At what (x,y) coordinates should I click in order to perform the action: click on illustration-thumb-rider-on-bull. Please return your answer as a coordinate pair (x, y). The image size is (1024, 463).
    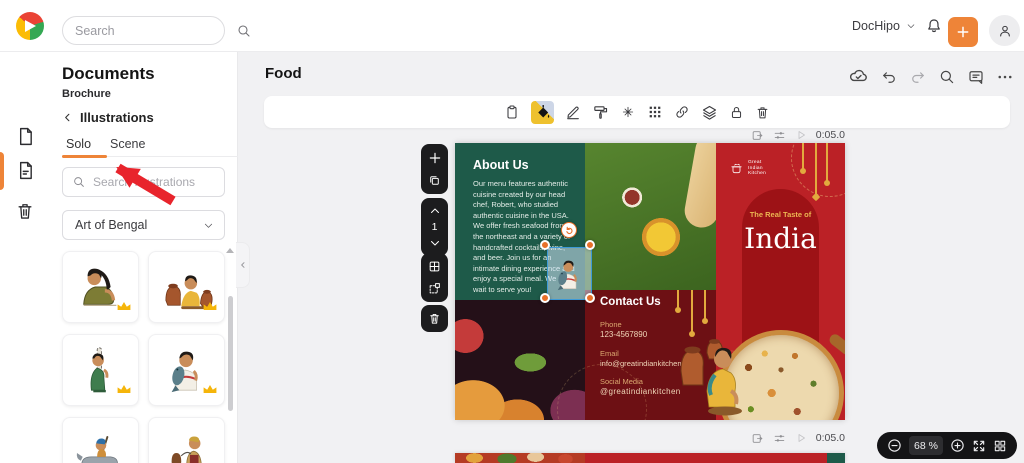
    Looking at the image, I should click on (100, 440).